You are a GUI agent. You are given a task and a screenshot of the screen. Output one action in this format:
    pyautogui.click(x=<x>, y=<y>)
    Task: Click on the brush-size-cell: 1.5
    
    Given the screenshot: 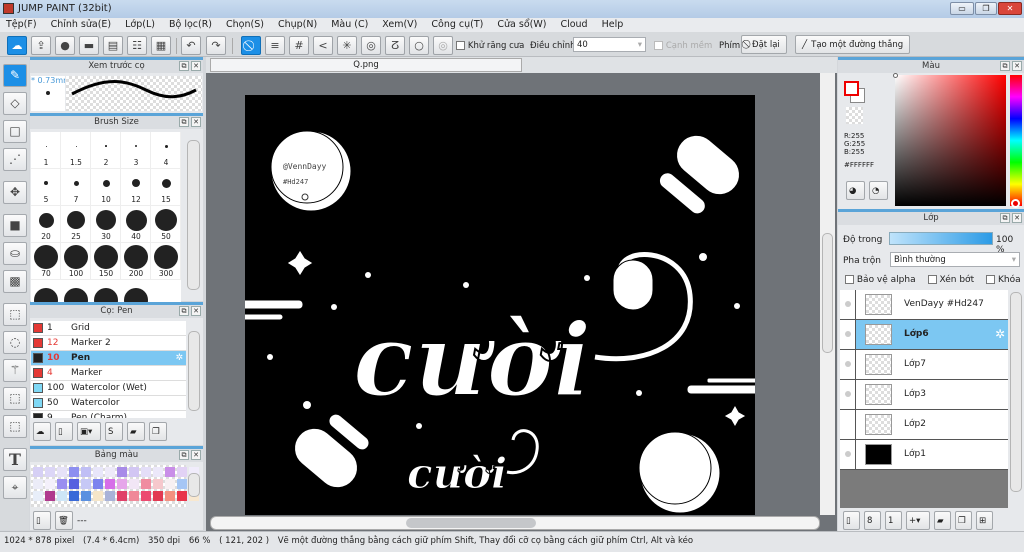 What is the action you would take?
    pyautogui.click(x=76, y=150)
    